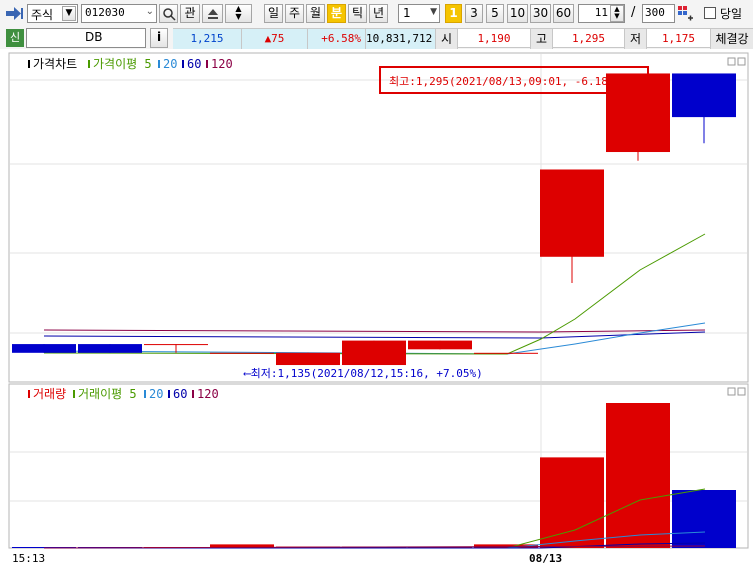  Describe the element at coordinates (589, 39) in the screenshot. I see `high-value: 1,295` at that location.